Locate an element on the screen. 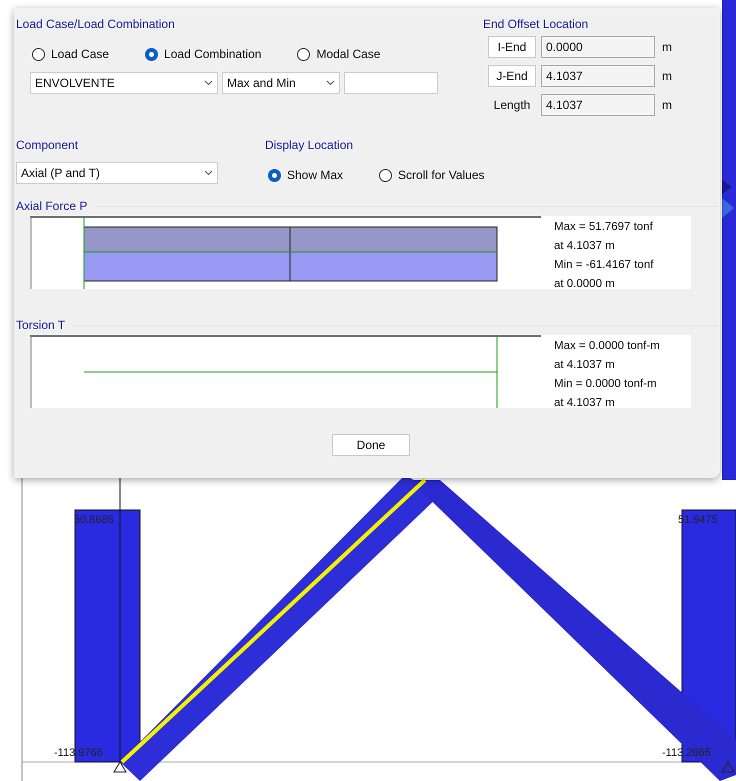 The image size is (736, 781). section-title: Torsion T is located at coordinates (41, 325).